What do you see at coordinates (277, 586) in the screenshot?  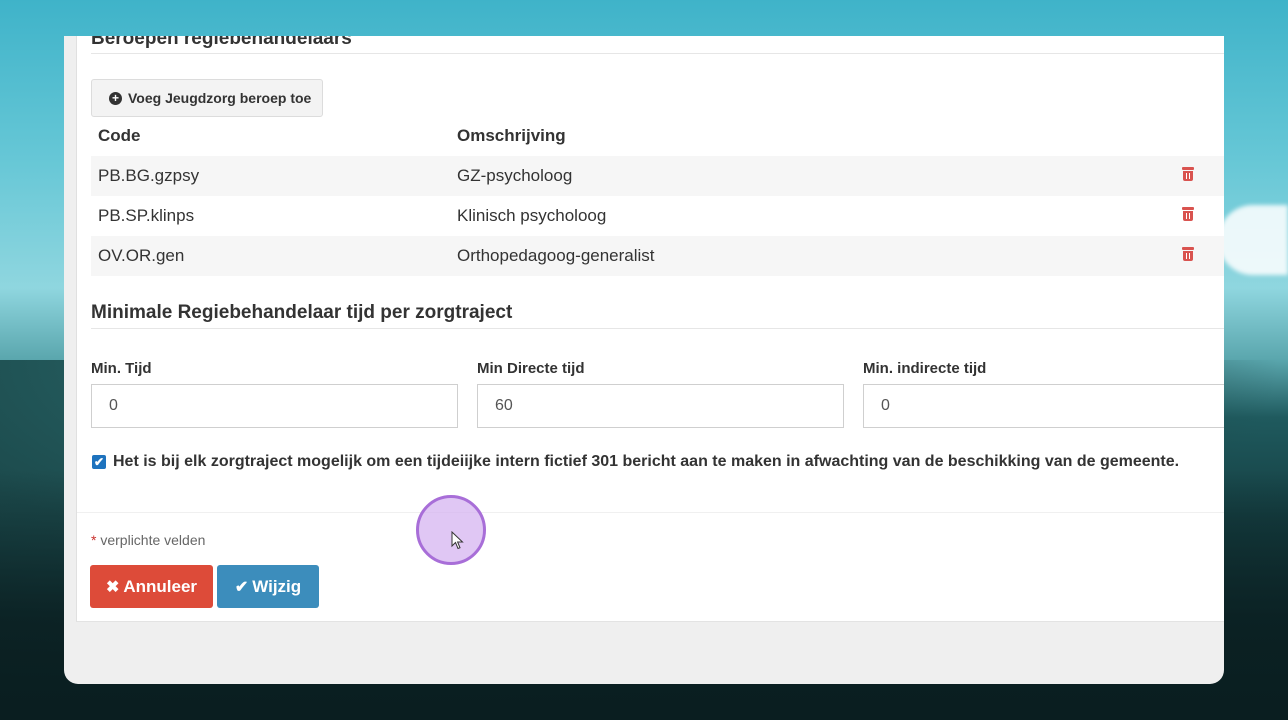 I see `submit-label: Wijzig` at bounding box center [277, 586].